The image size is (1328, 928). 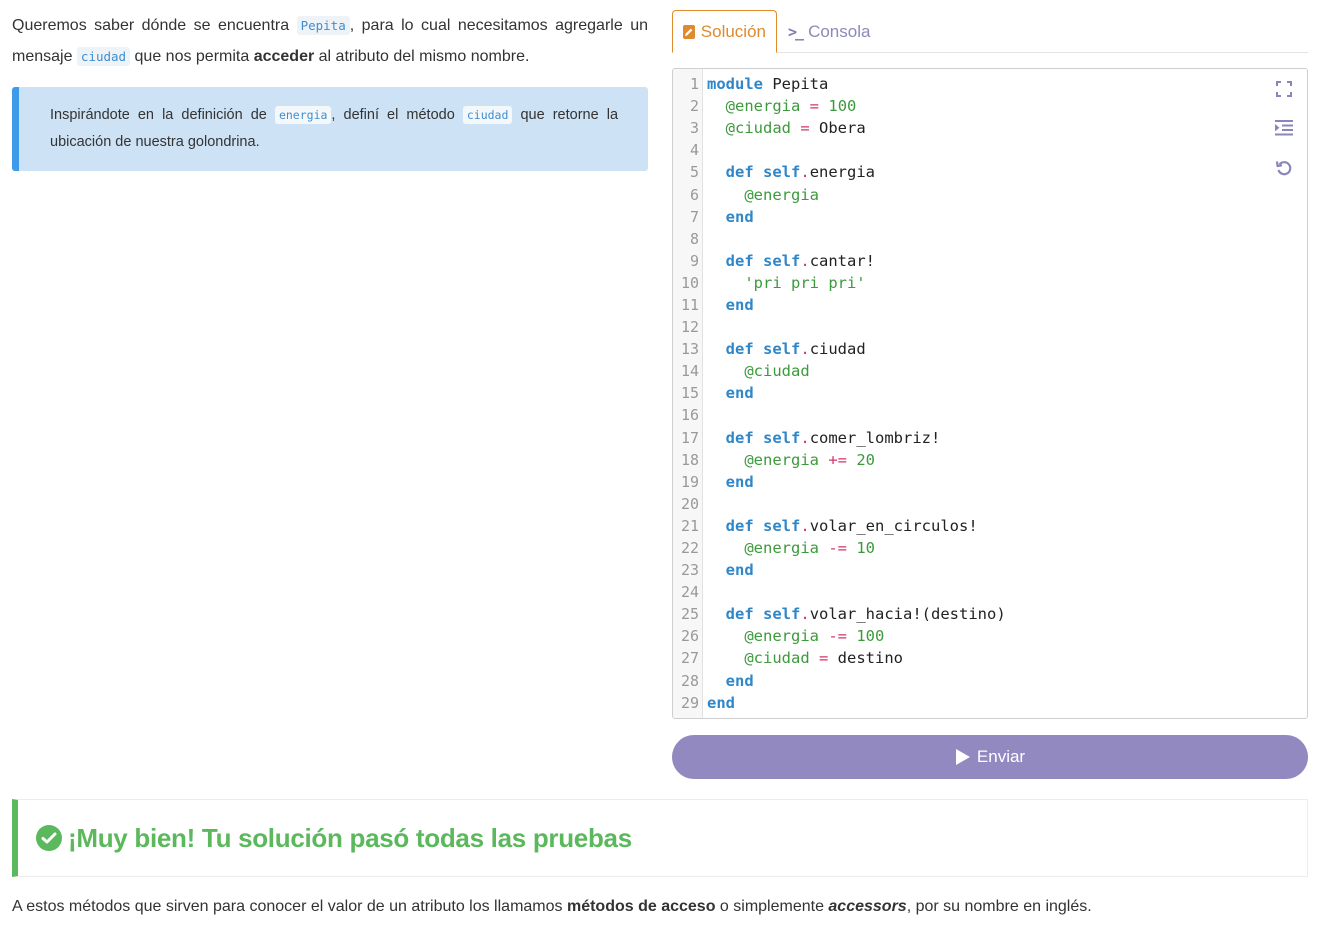 I want to click on code-line: 11 end, so click(x=990, y=305).